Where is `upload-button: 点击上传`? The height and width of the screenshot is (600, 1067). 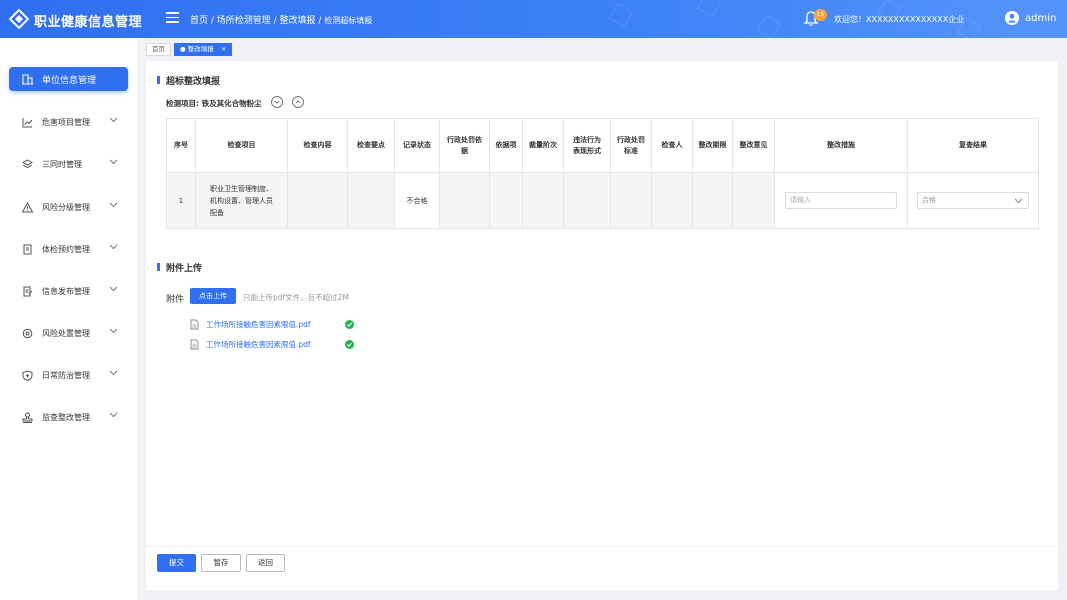 upload-button: 点击上传 is located at coordinates (213, 296).